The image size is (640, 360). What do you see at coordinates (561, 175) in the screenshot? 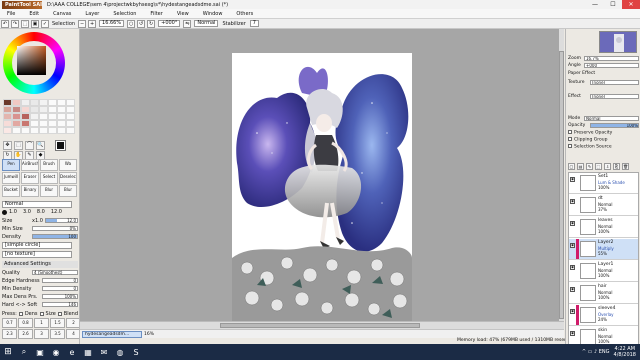
I see `vertical-scrollbar` at bounding box center [561, 175].